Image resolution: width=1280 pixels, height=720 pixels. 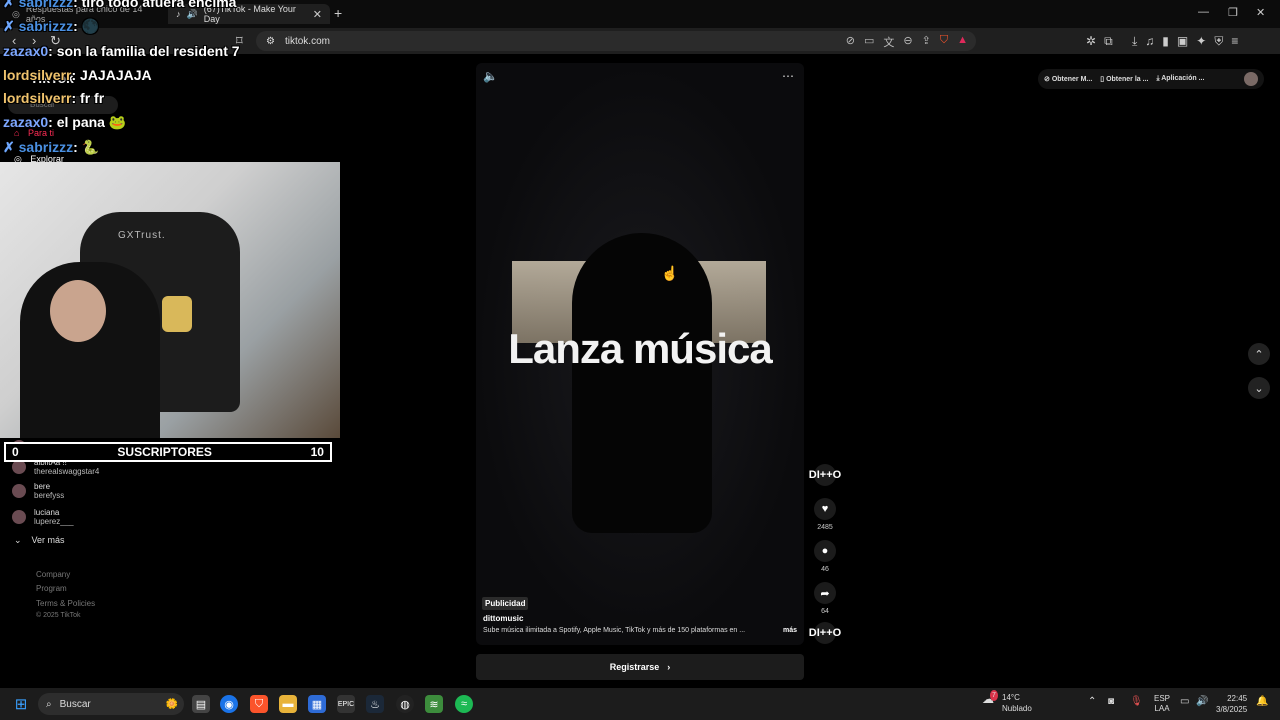 What do you see at coordinates (338, 13) in the screenshot?
I see `new-tab-button: +` at bounding box center [338, 13].